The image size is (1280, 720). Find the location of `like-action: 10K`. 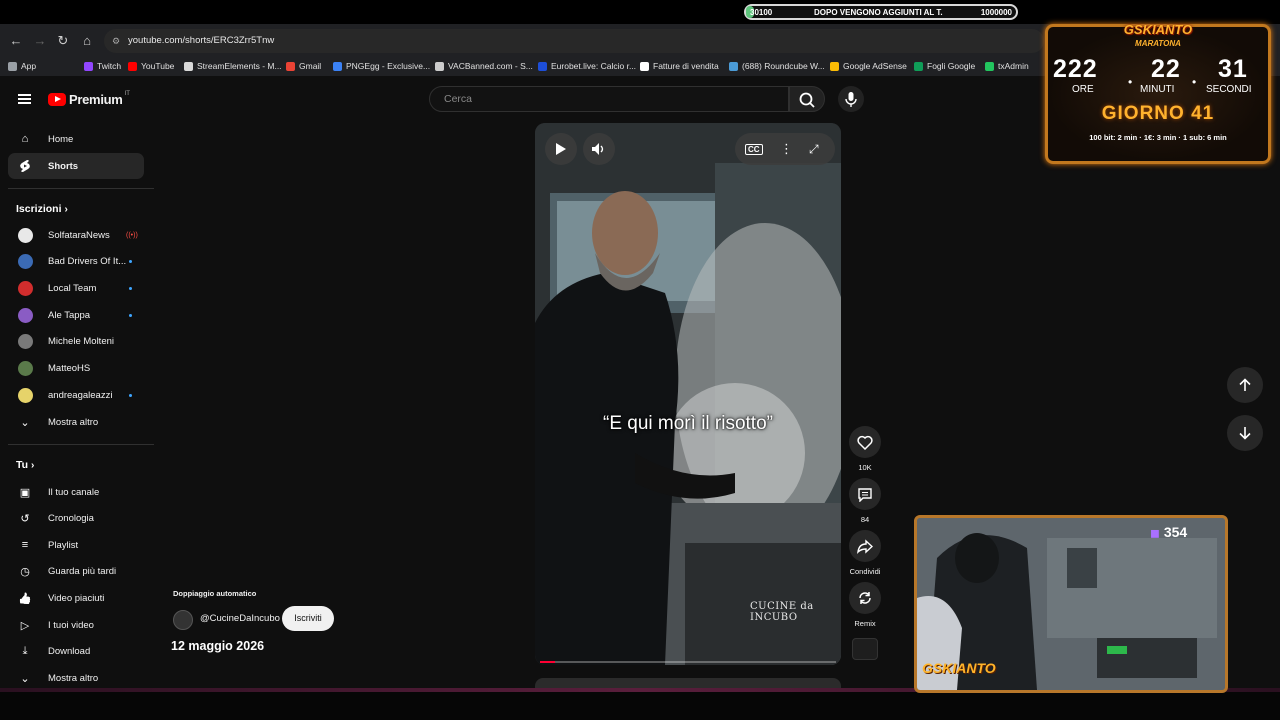

like-action: 10K is located at coordinates (865, 449).